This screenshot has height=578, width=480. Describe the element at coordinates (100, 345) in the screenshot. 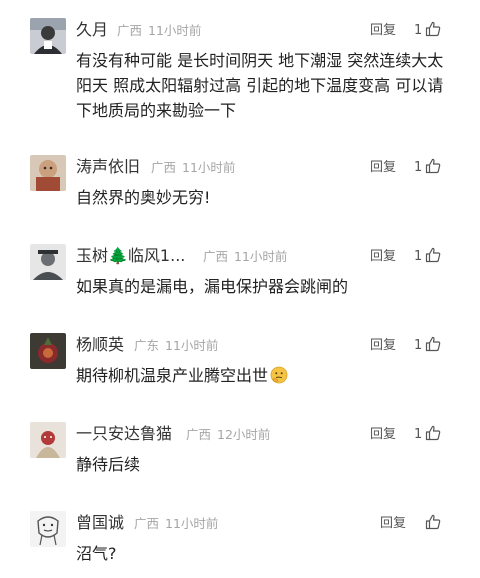

I see `username: 杨顺英` at that location.